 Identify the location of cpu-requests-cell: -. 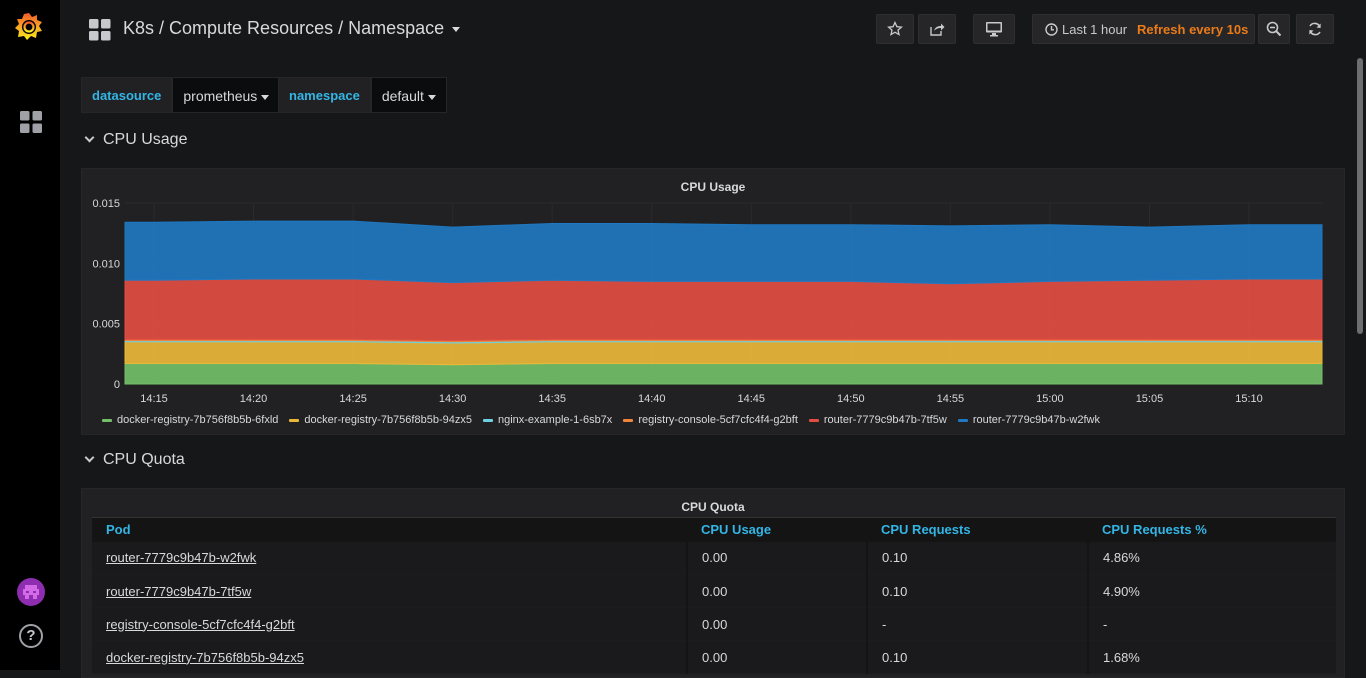
(977, 624).